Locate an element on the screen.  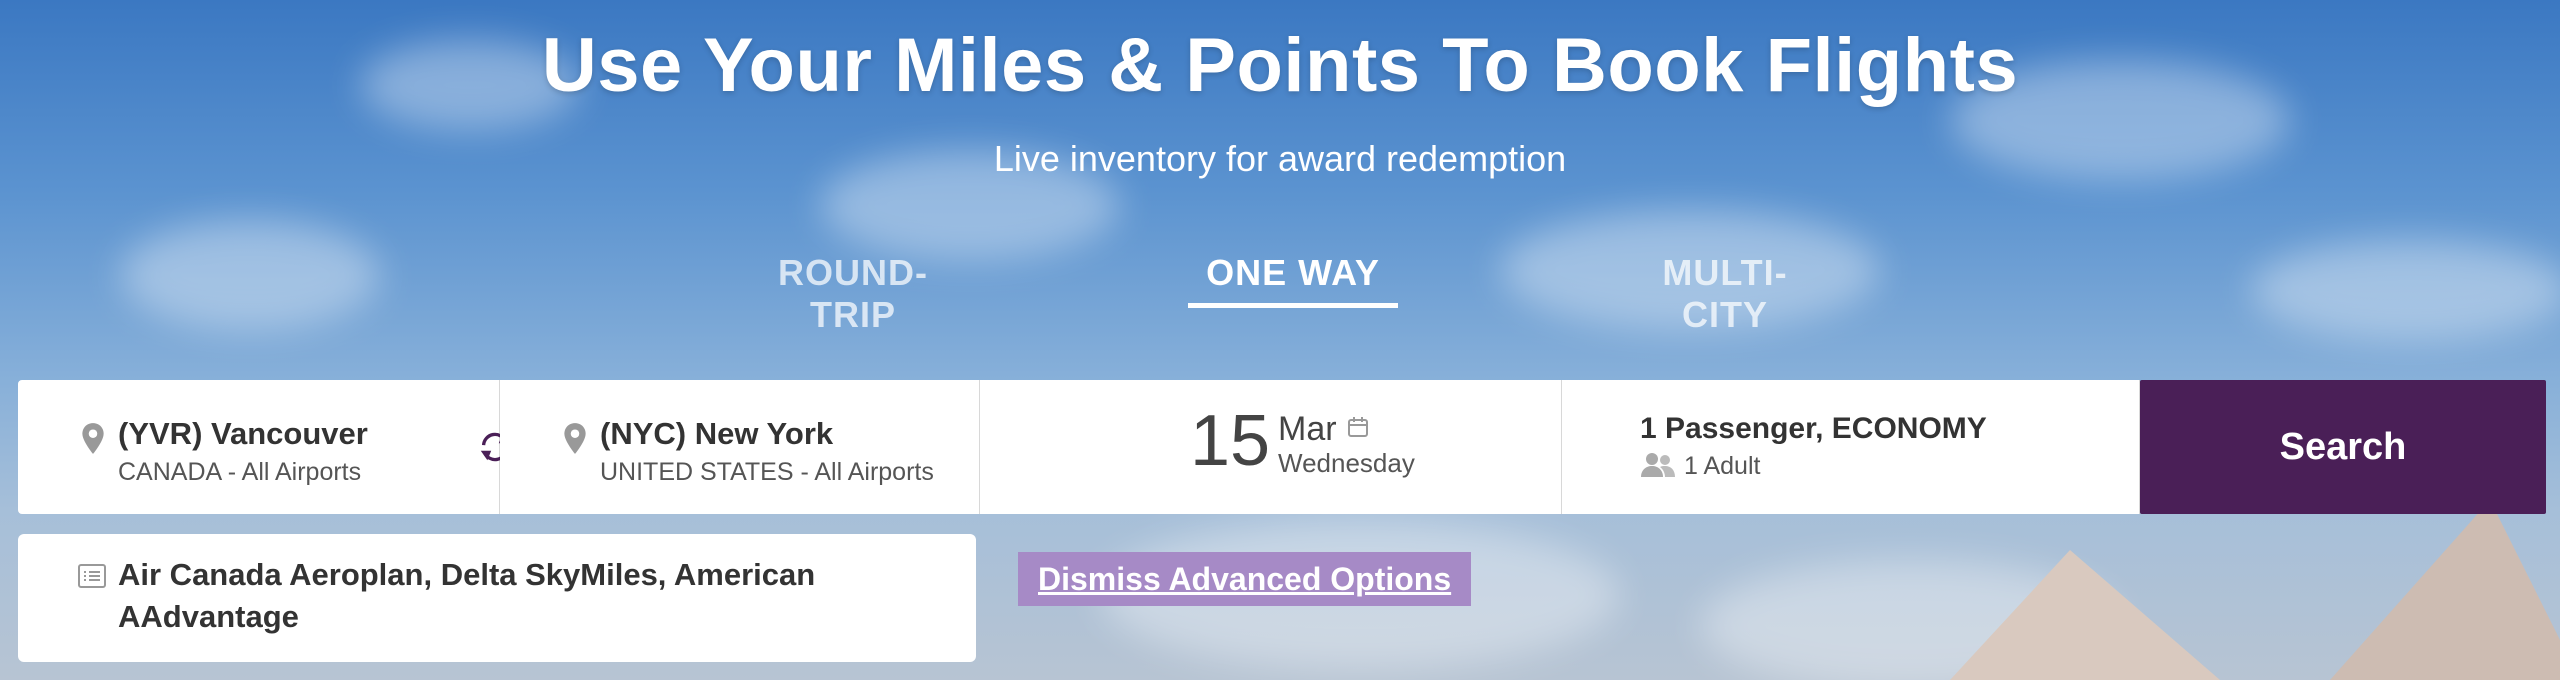
passengers-summary: 1 Passenger, ECONOMY is located at coordinates (1813, 428).